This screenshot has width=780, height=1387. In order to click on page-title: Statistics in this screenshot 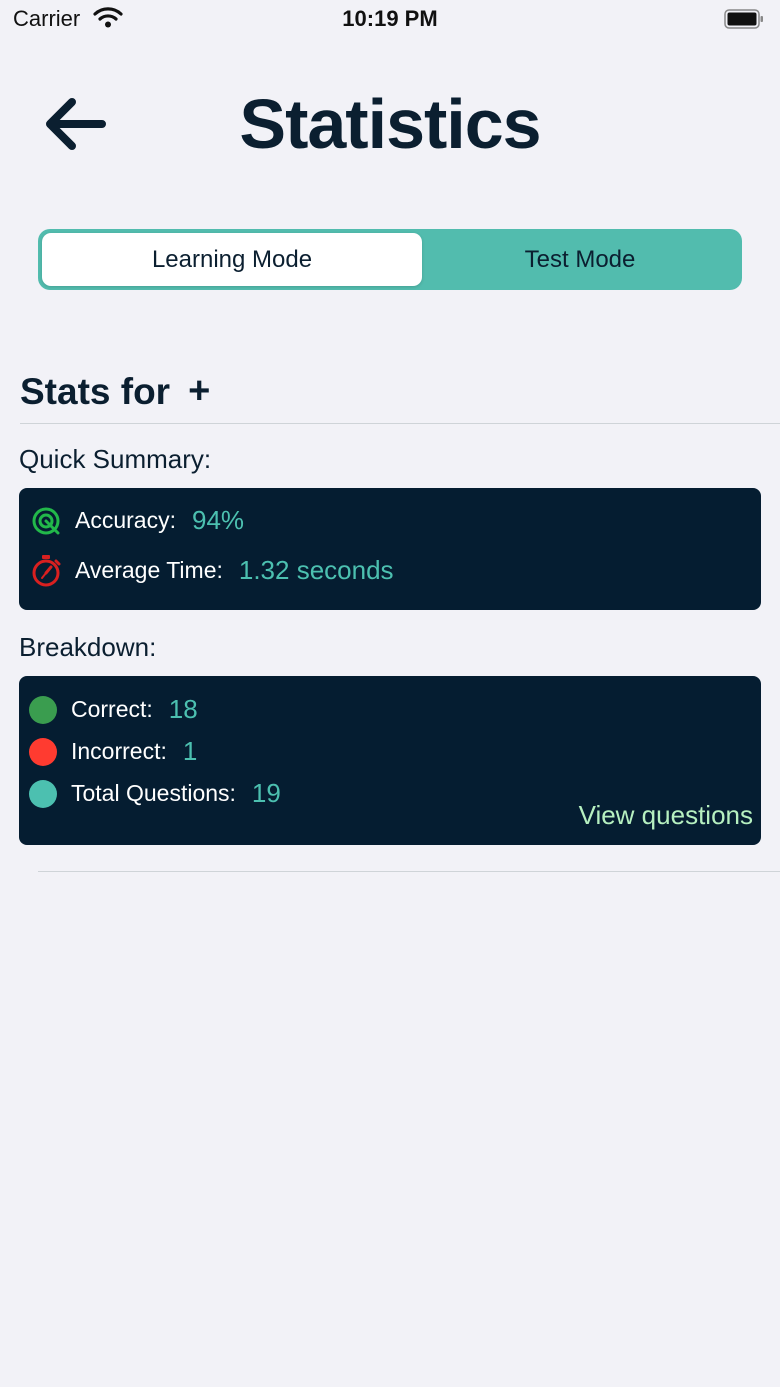, I will do `click(390, 124)`.